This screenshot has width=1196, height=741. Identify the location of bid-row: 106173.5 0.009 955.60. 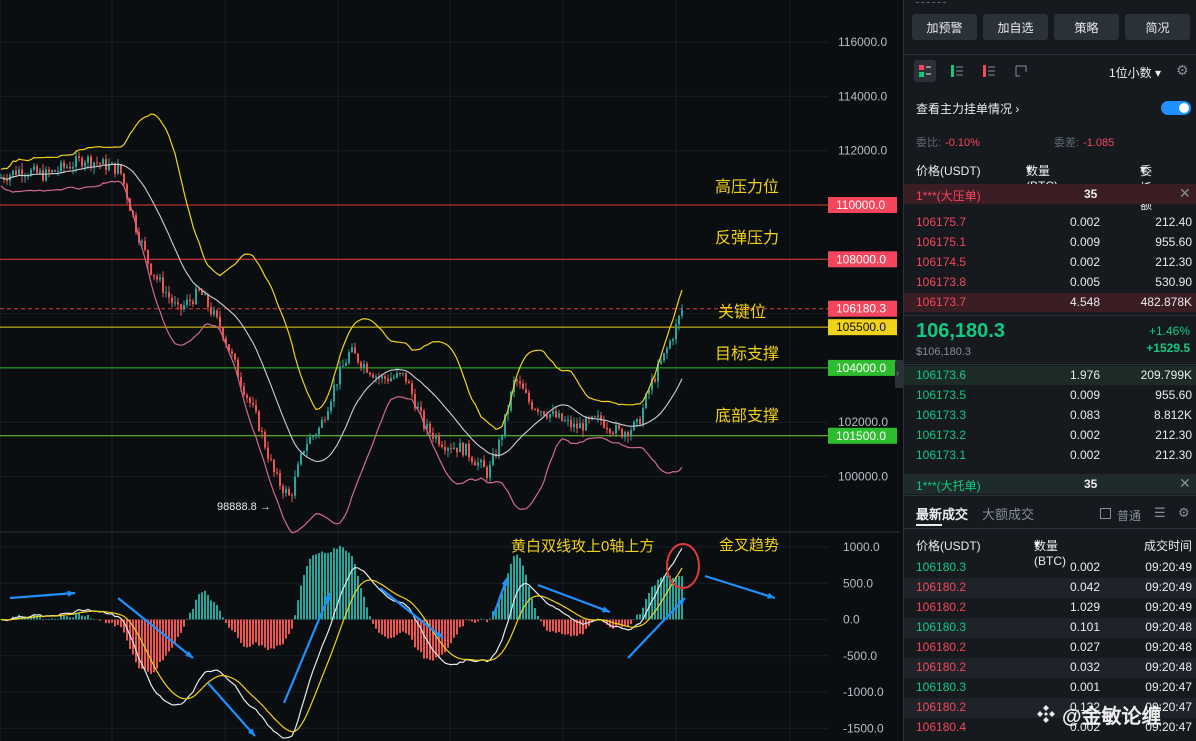
(1050, 395).